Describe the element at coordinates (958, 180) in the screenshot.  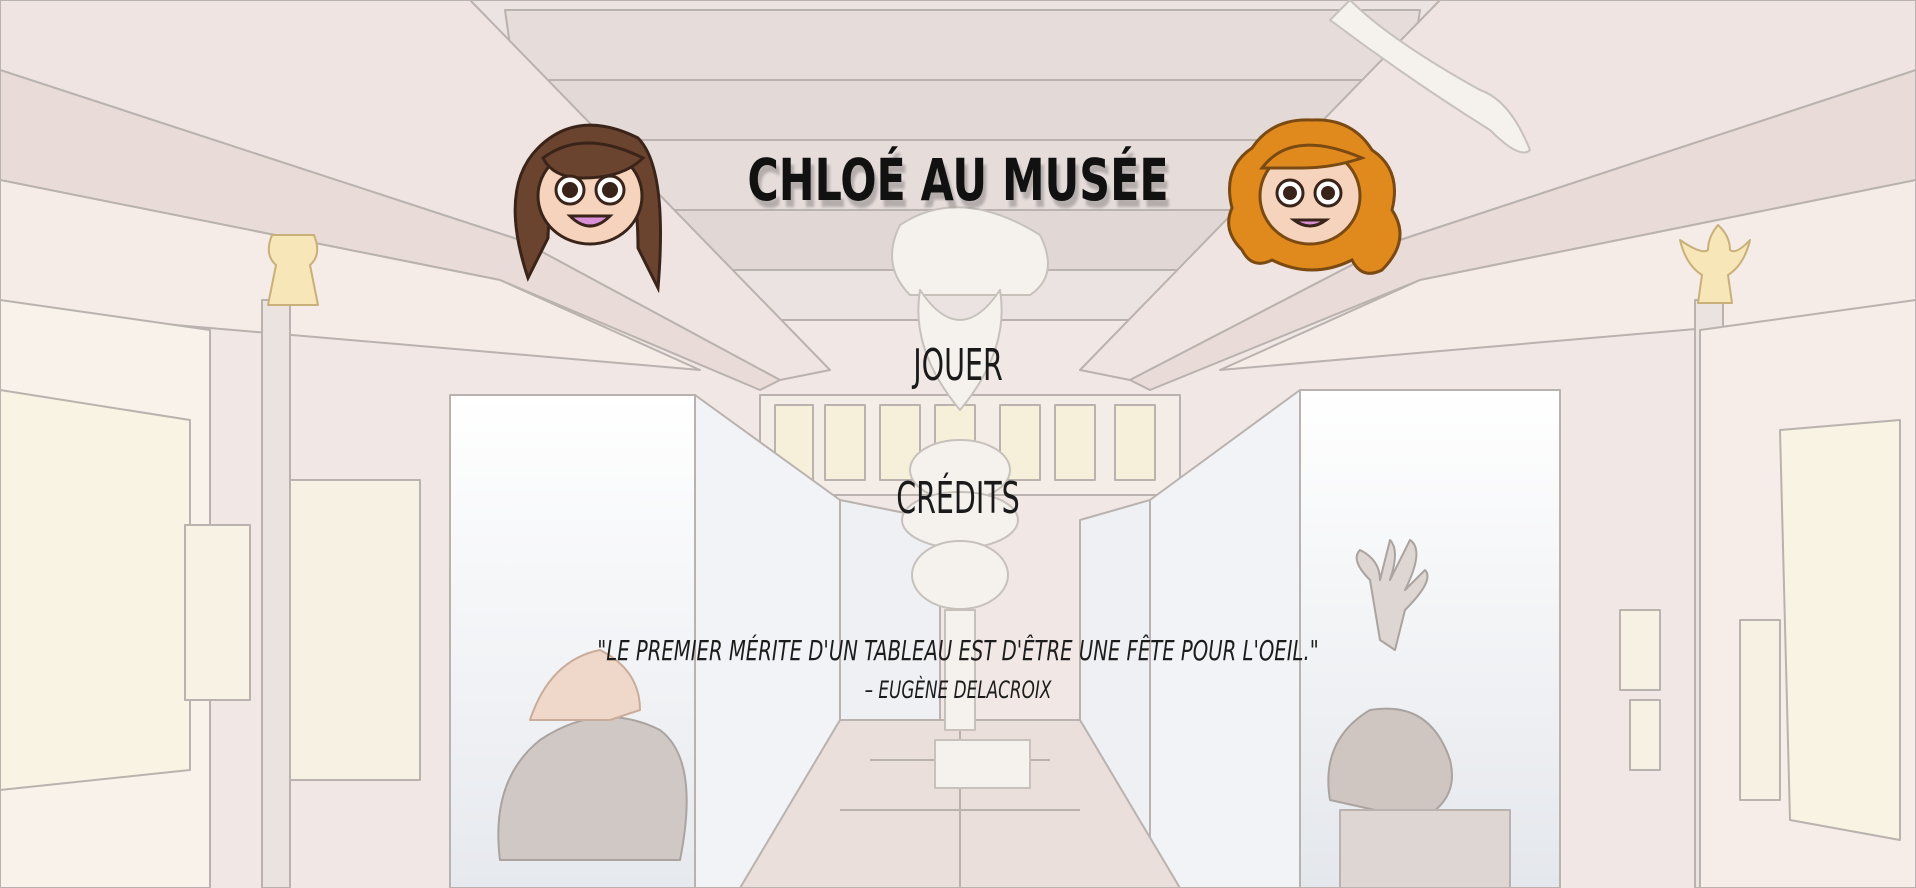
I see `game-title: CHLOÉ AU MUSÉE` at that location.